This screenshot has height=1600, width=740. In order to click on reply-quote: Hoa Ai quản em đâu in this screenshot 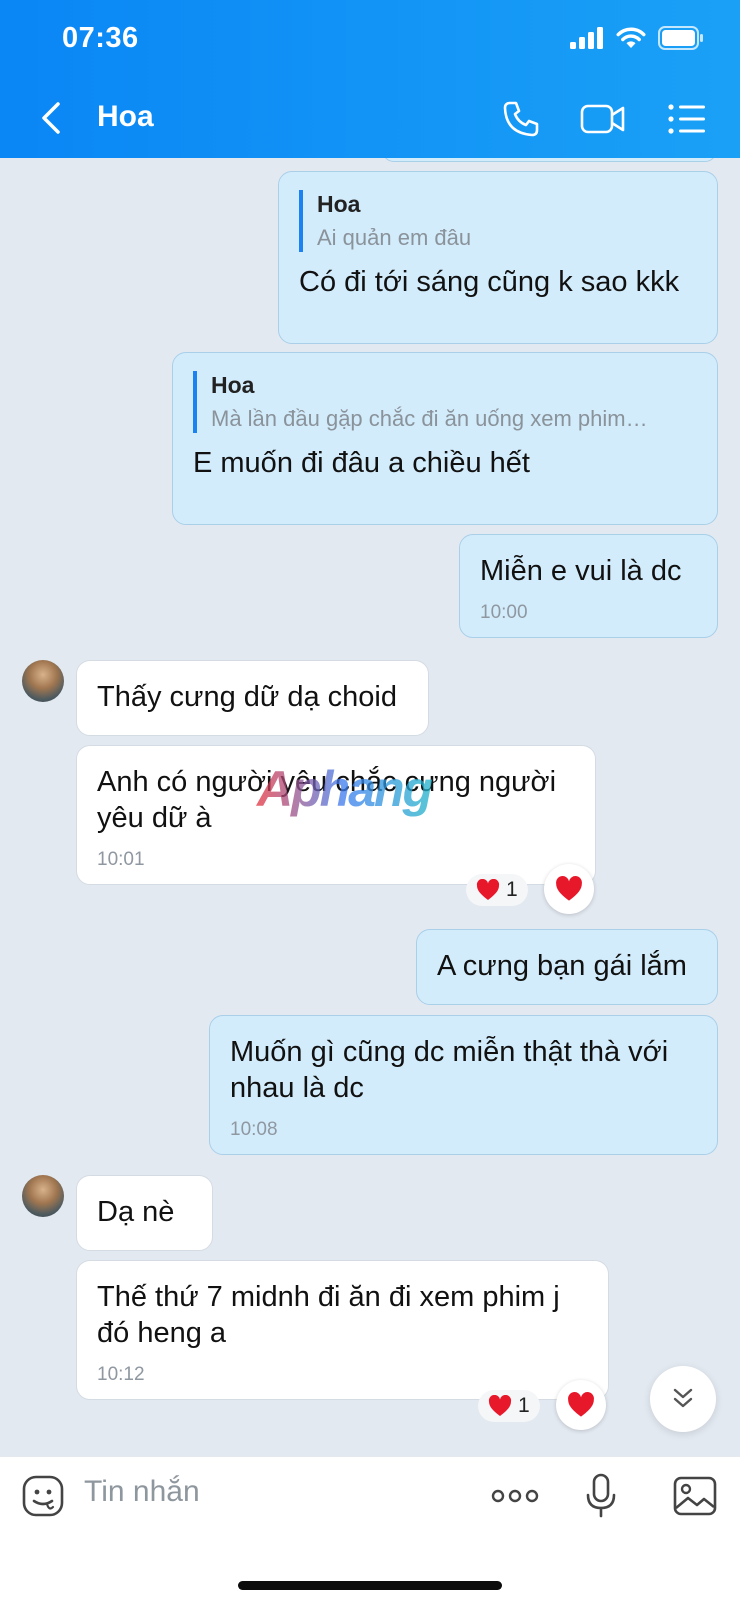, I will do `click(498, 221)`.